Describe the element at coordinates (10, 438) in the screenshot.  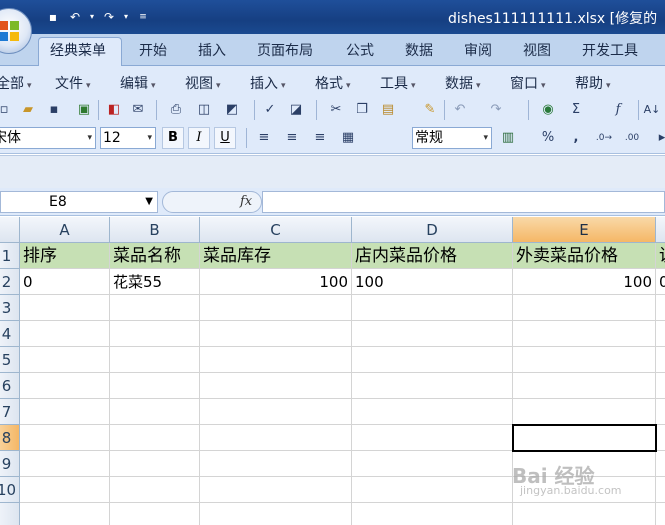
I see `row-header-8: 8` at that location.